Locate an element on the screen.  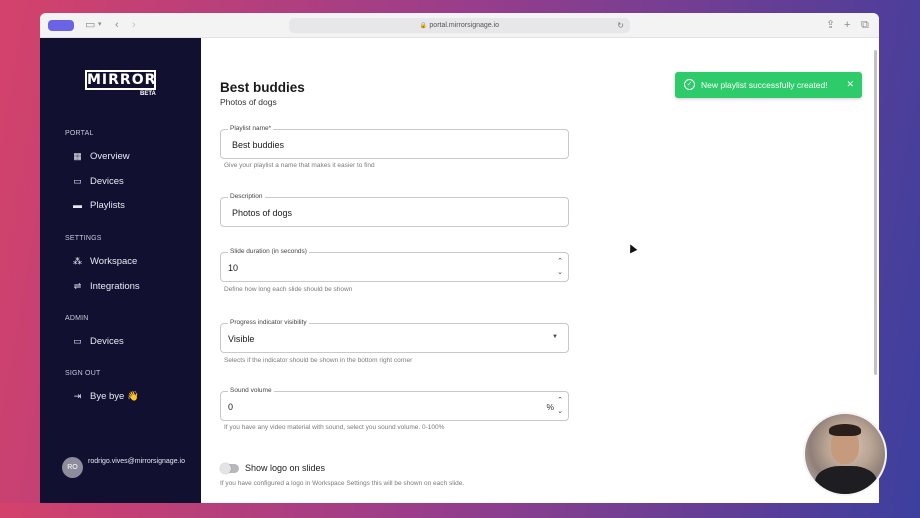
sidebar-item-devices: ▭ Devices is located at coordinates (98, 181).